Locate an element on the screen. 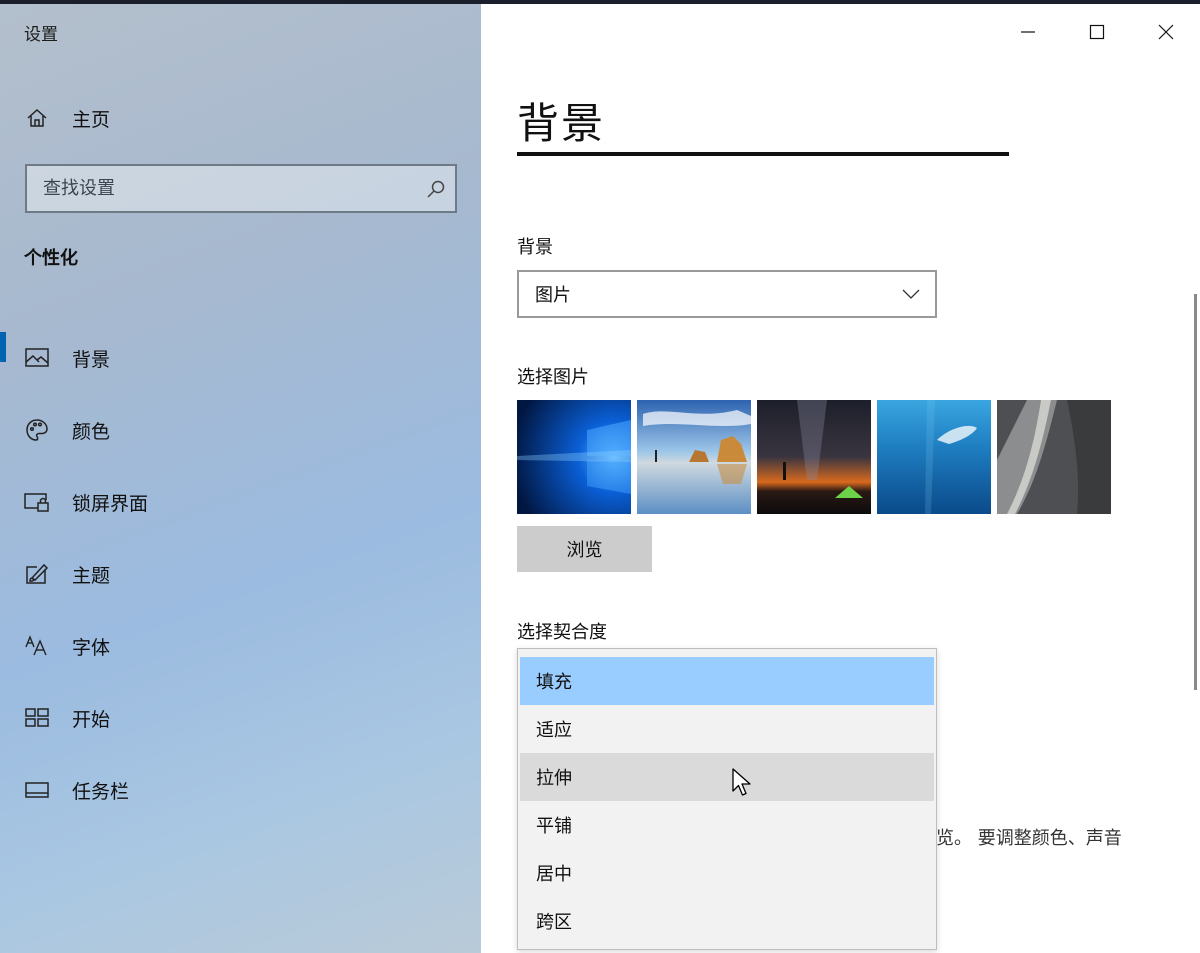  font-icon is located at coordinates (37, 646).